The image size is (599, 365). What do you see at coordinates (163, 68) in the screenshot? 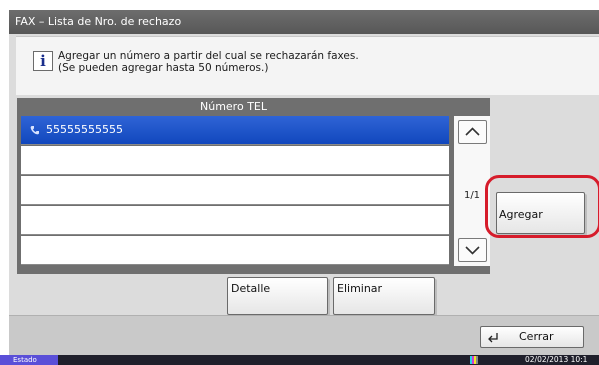
I see `info-line-2: (Se pueden agregar hasta 50 números.)` at bounding box center [163, 68].